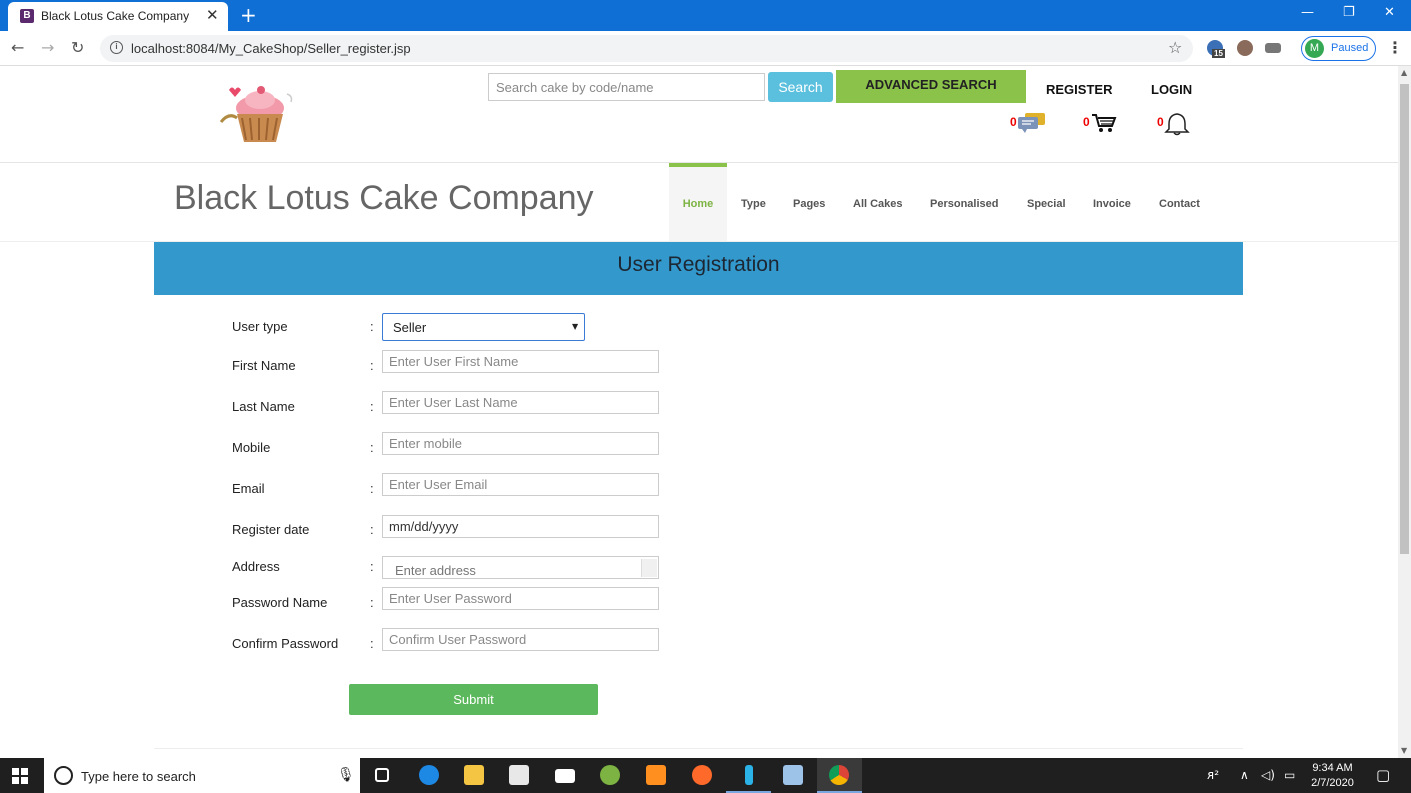 This screenshot has width=1411, height=793. Describe the element at coordinates (839, 775) in the screenshot. I see `chrome-icon` at that location.